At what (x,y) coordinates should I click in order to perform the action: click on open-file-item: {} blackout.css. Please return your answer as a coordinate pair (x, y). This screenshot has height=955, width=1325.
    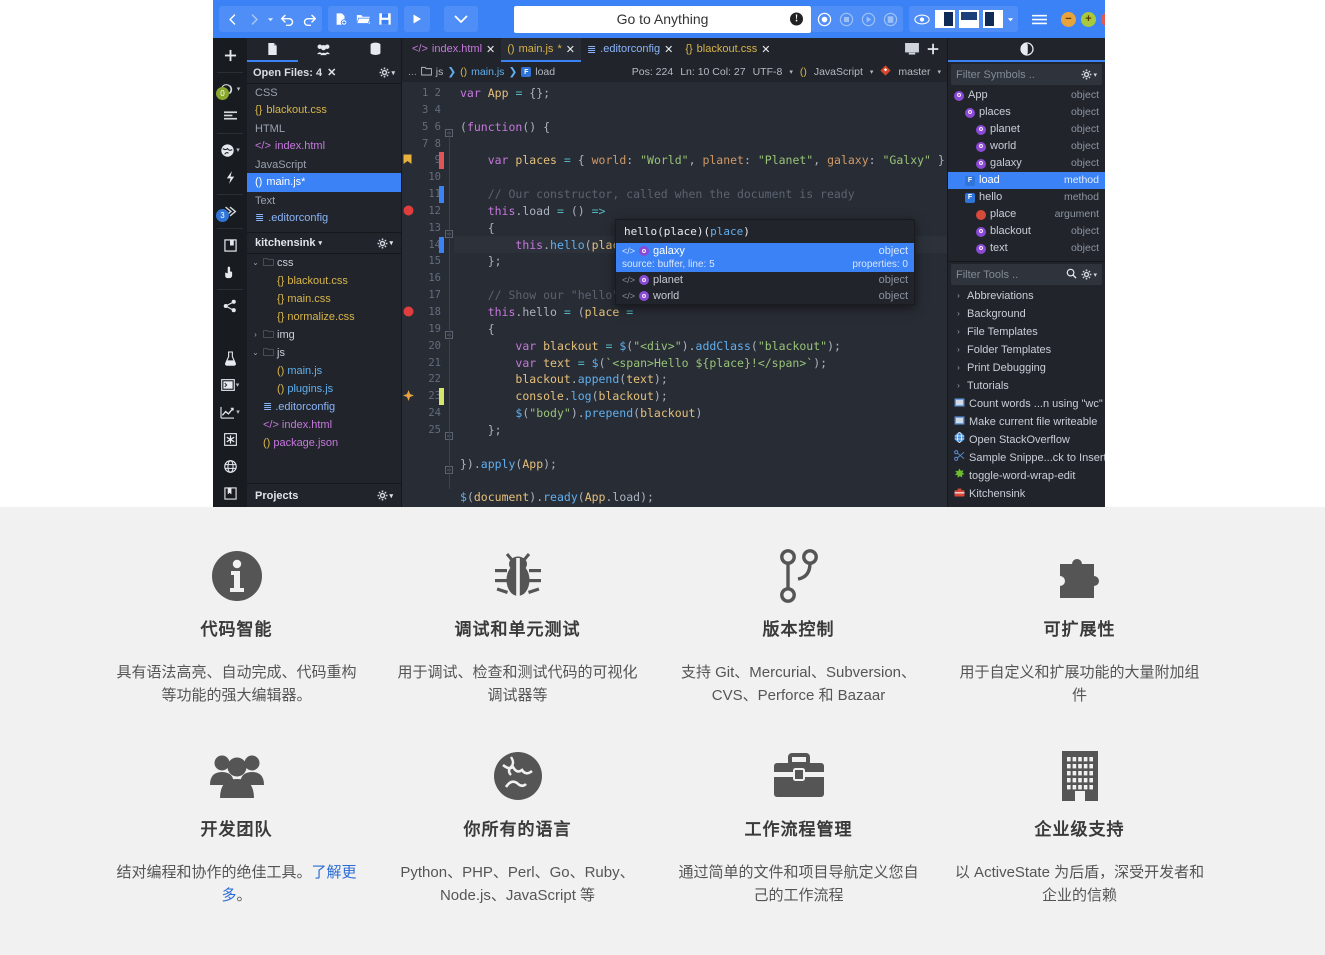
    Looking at the image, I should click on (324, 110).